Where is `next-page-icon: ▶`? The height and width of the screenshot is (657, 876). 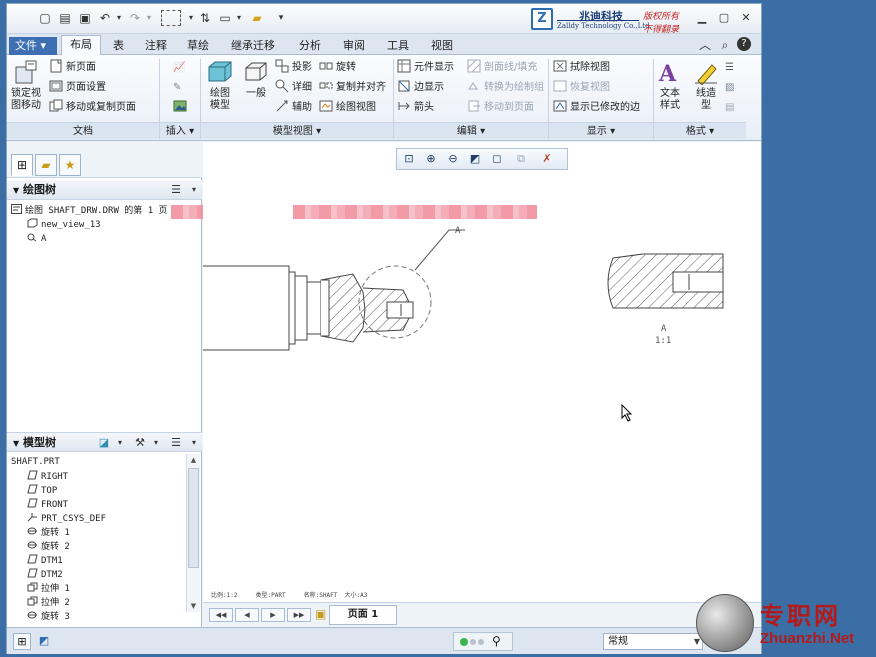
next-page-icon: ▶ is located at coordinates (273, 615).